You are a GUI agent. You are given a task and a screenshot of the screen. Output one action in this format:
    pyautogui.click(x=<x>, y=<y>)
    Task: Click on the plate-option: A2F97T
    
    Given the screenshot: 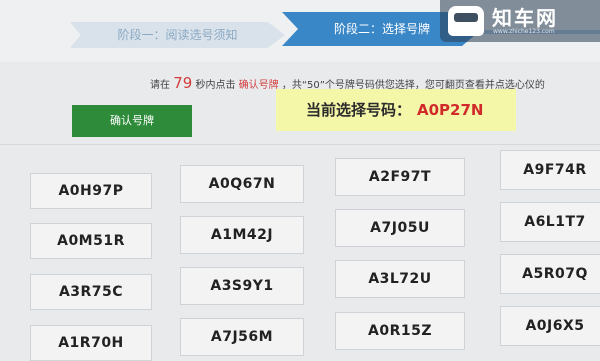 What is the action you would take?
    pyautogui.click(x=400, y=177)
    